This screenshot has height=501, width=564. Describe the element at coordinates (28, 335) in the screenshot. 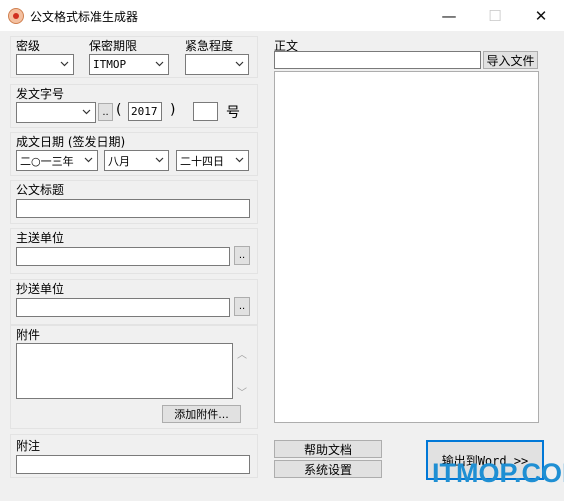

I see `attachment-label: 附件` at that location.